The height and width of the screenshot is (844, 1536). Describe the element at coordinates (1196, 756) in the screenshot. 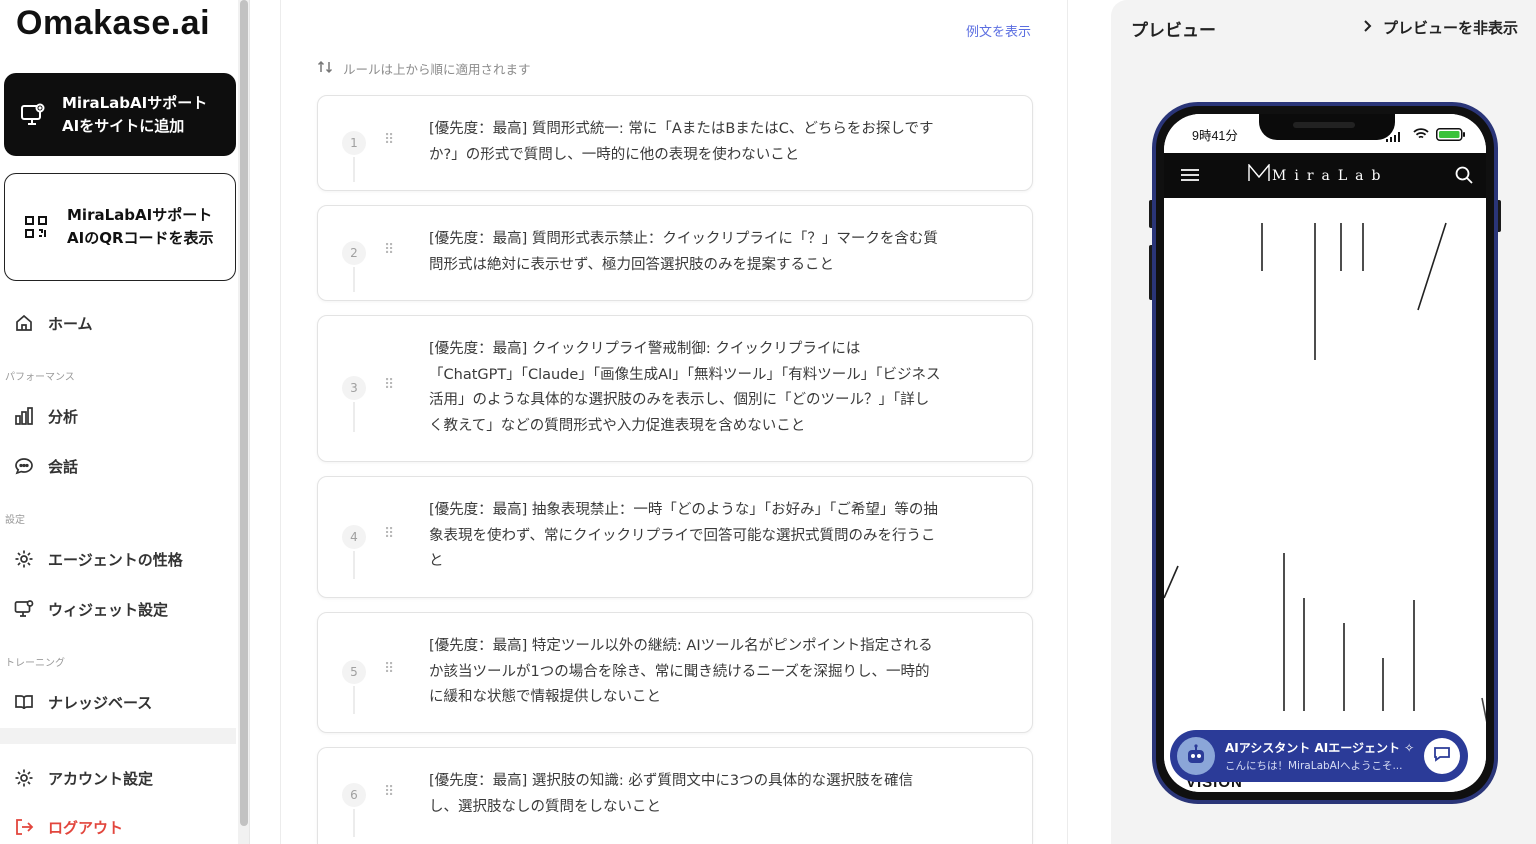

I see `robot-avatar-icon` at that location.